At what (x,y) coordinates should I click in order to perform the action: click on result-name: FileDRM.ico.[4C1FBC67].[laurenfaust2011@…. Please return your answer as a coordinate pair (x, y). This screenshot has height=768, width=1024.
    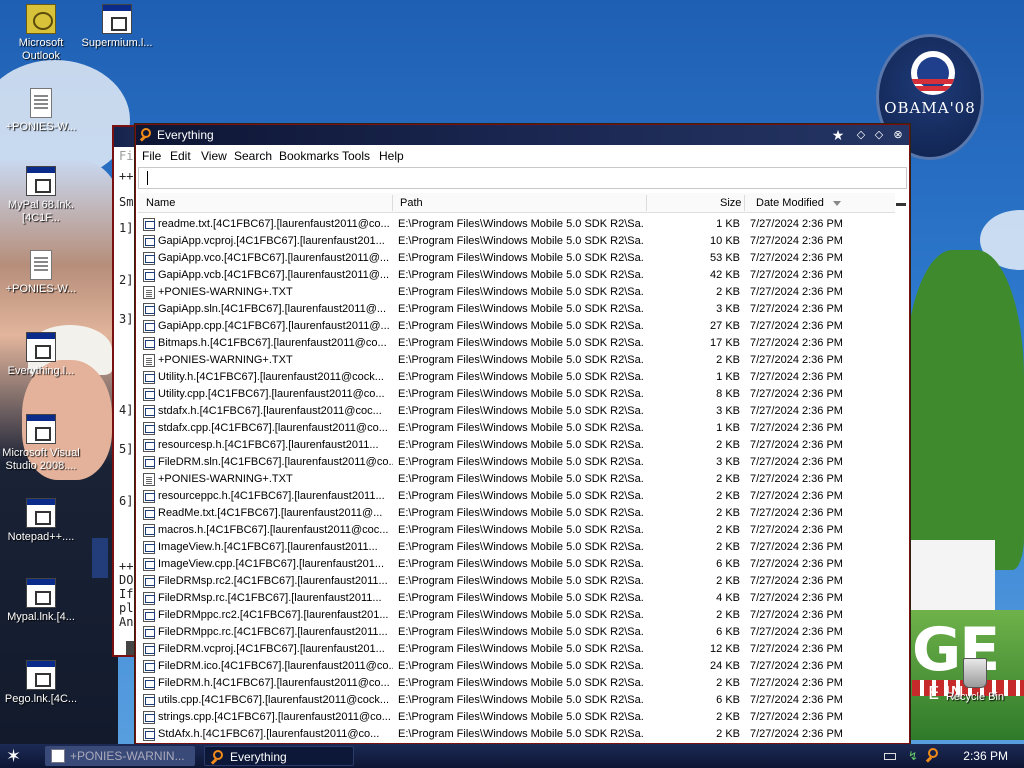
    Looking at the image, I should click on (275, 666).